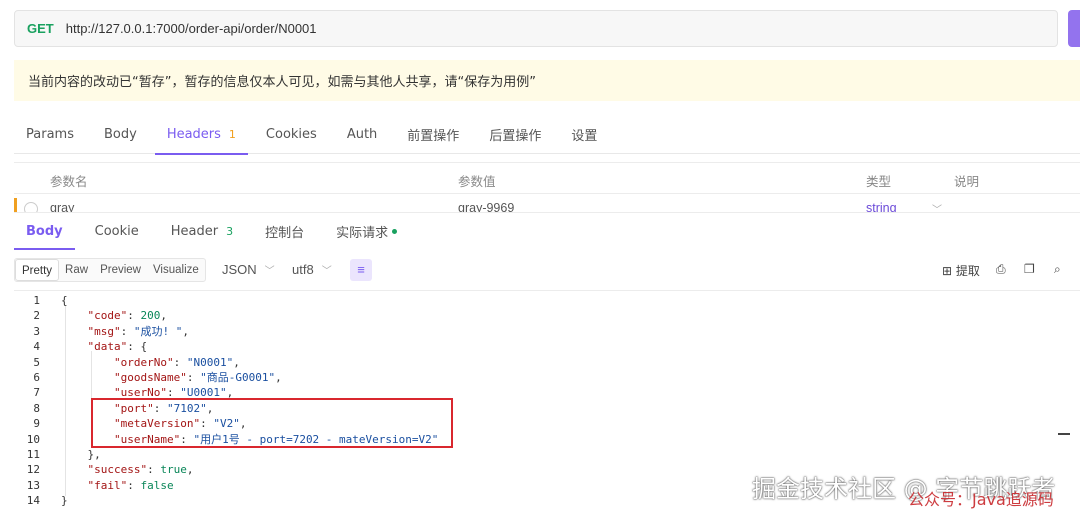 This screenshot has width=1080, height=516. I want to click on code-text: "orderNo": "N0001",, so click(150, 362).